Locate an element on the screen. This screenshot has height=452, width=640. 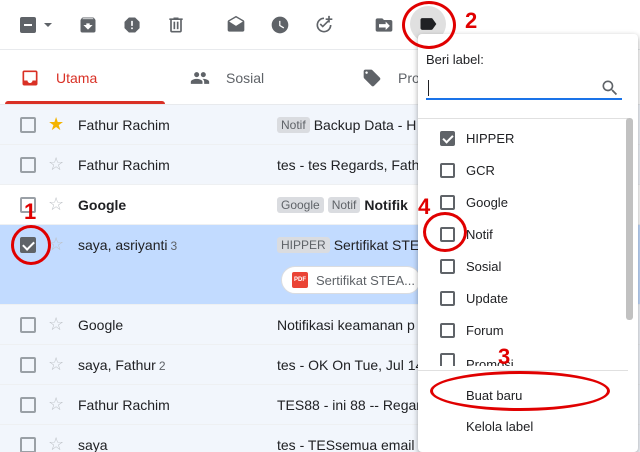
annotation-number-2: 2 is located at coordinates (471, 20).